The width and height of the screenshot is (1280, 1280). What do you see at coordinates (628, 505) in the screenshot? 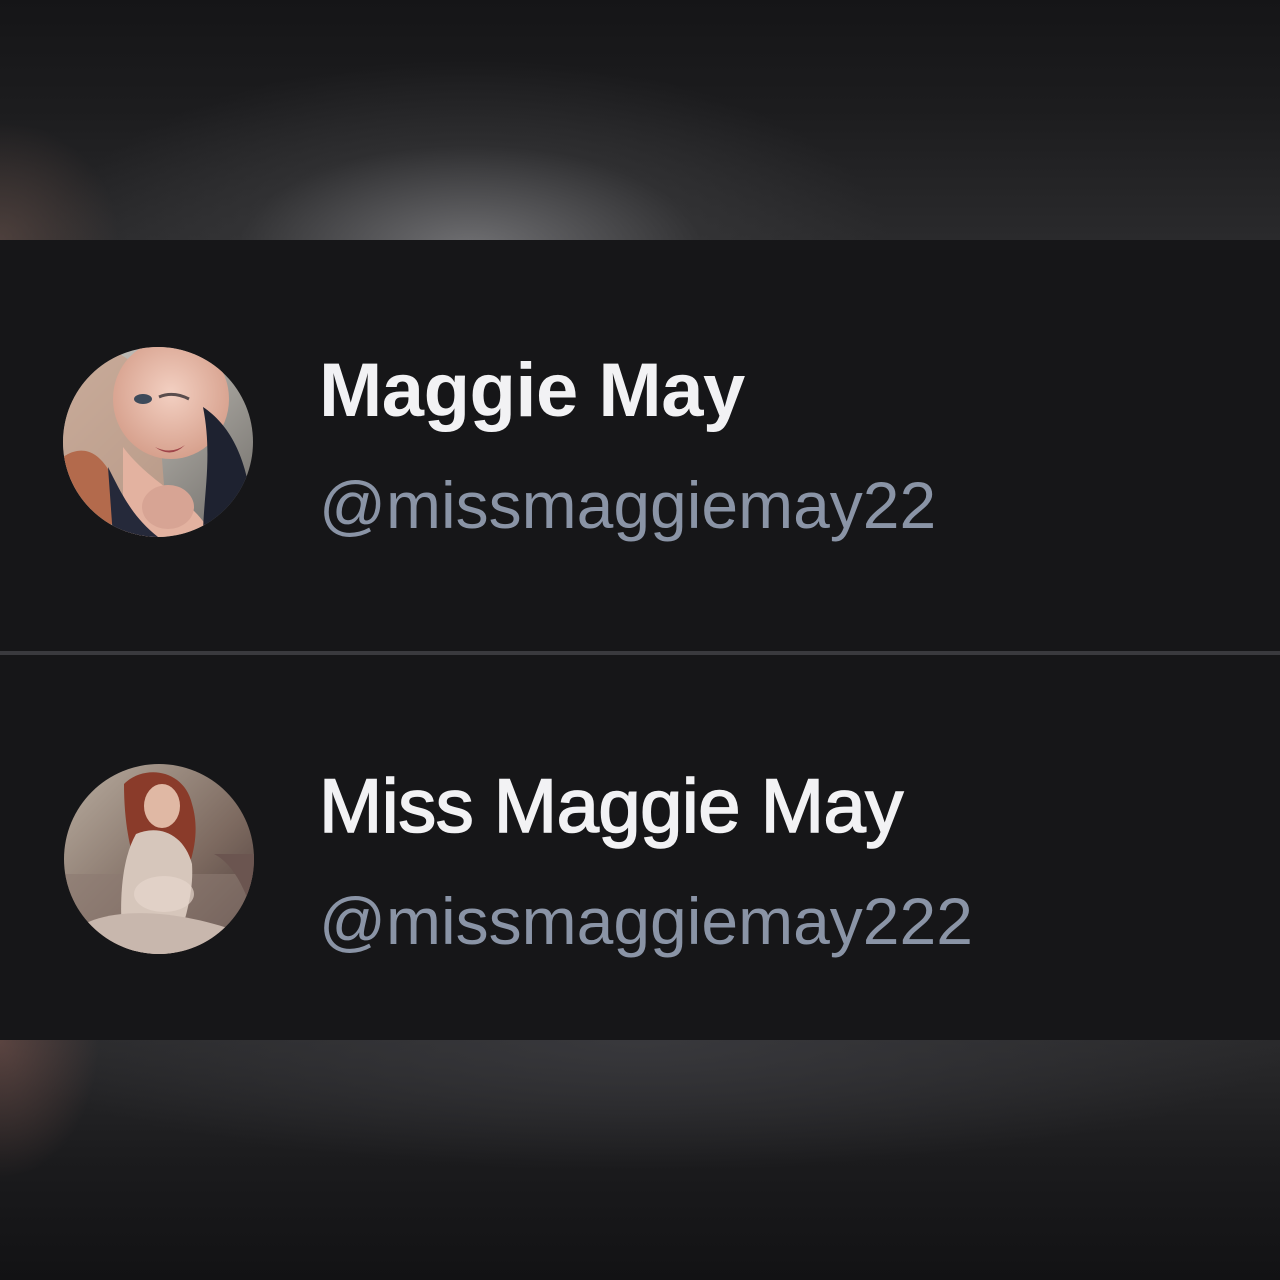
I see `username-handle: @missmaggiemay22` at bounding box center [628, 505].